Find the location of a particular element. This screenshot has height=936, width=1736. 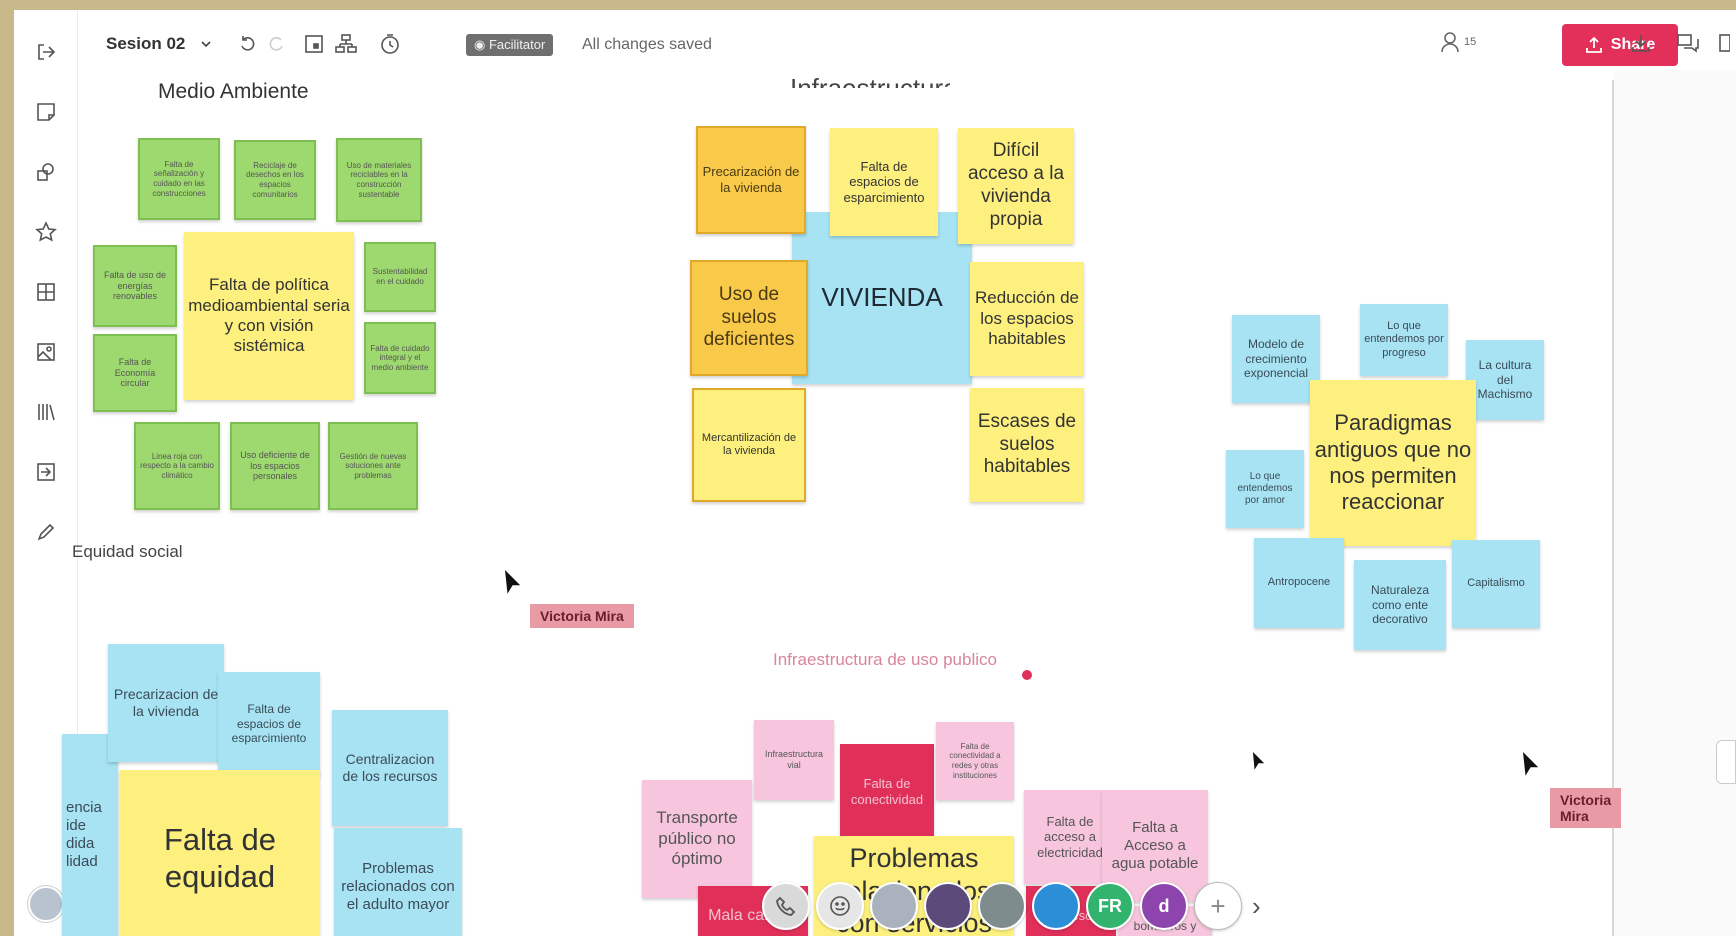

import-icon is located at coordinates (46, 472).